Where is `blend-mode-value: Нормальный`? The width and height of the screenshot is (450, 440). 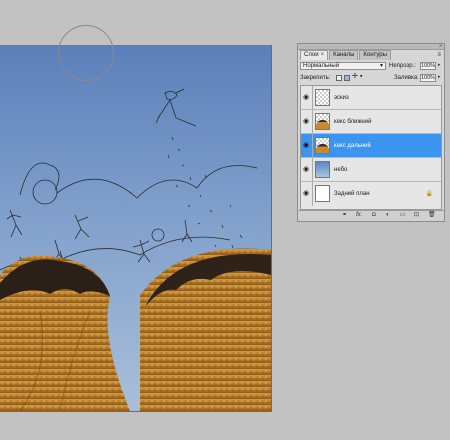 blend-mode-value: Нормальный is located at coordinates (321, 66).